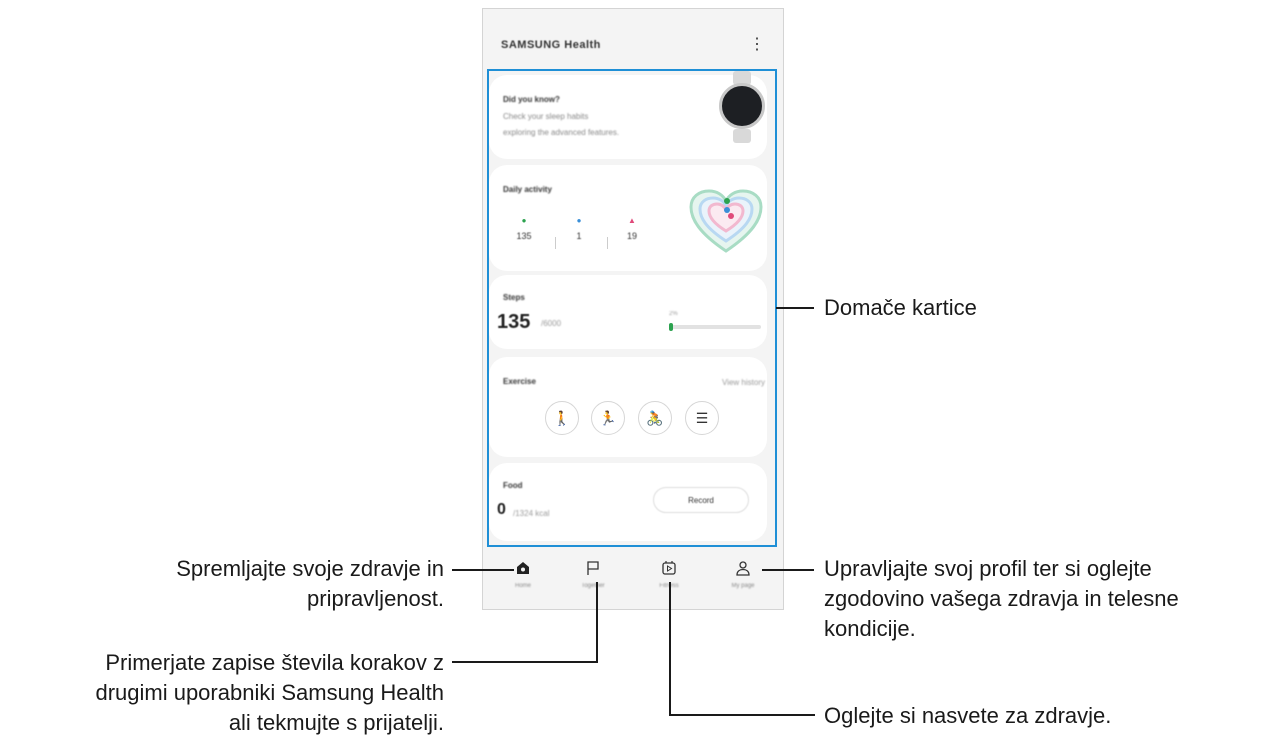  What do you see at coordinates (513, 485) in the screenshot?
I see `food-title: Food` at bounding box center [513, 485].